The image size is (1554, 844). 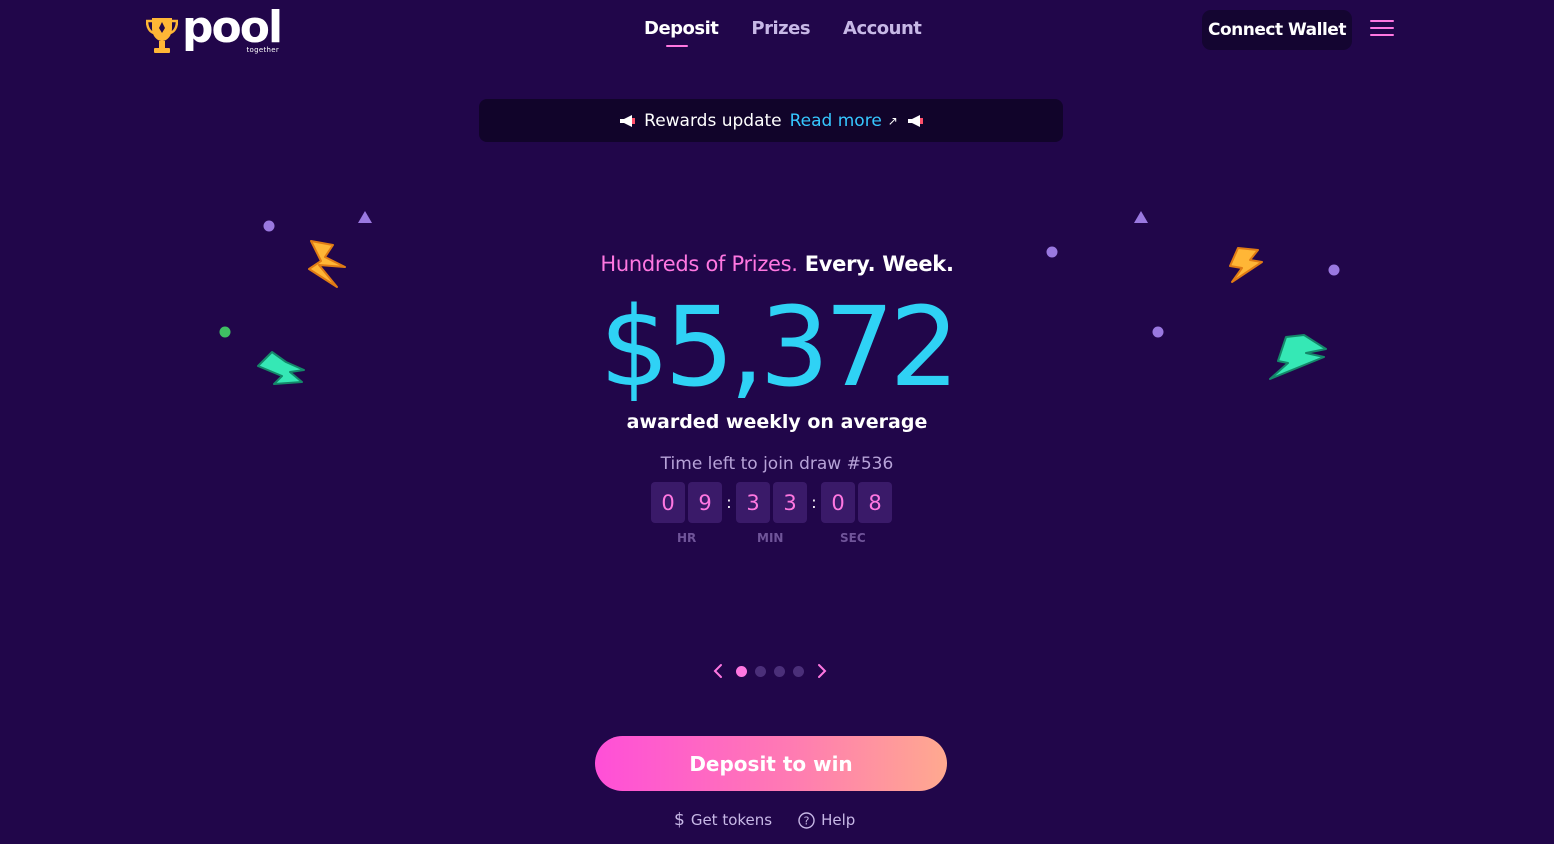 I want to click on logo: pool together, so click(x=214, y=30).